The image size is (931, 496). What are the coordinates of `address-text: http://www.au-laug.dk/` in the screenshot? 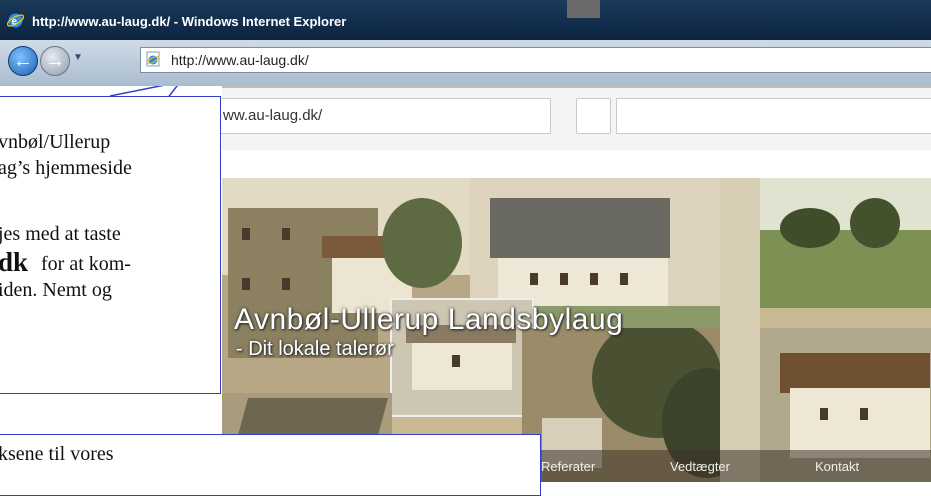 It's located at (240, 60).